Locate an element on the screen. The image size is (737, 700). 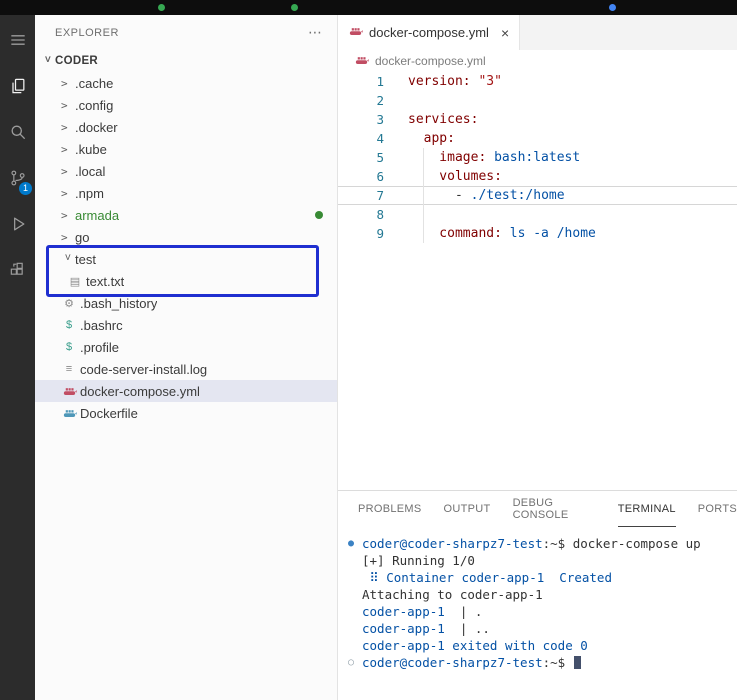
code-line-5: 5 image: bash:latest is located at coordinates (537, 157).